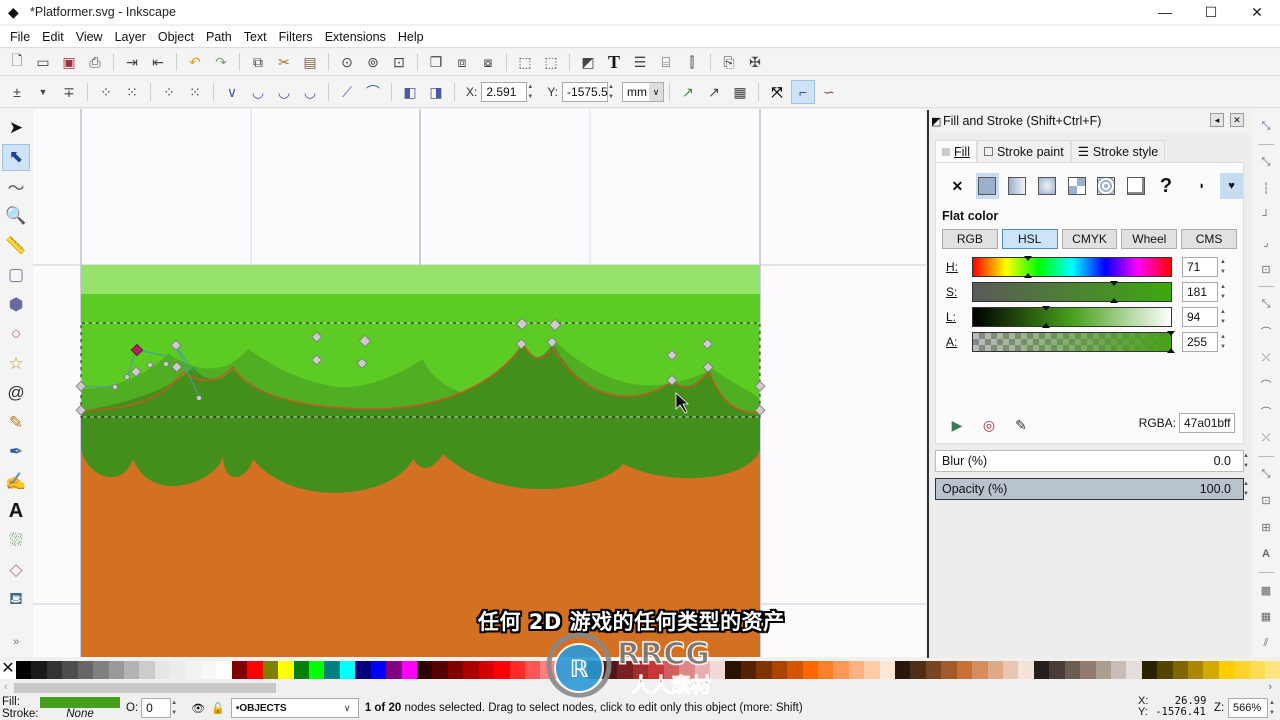 This screenshot has width=1280, height=720. Describe the element at coordinates (729, 62) in the screenshot. I see `document-properties-icon: ⎘` at that location.